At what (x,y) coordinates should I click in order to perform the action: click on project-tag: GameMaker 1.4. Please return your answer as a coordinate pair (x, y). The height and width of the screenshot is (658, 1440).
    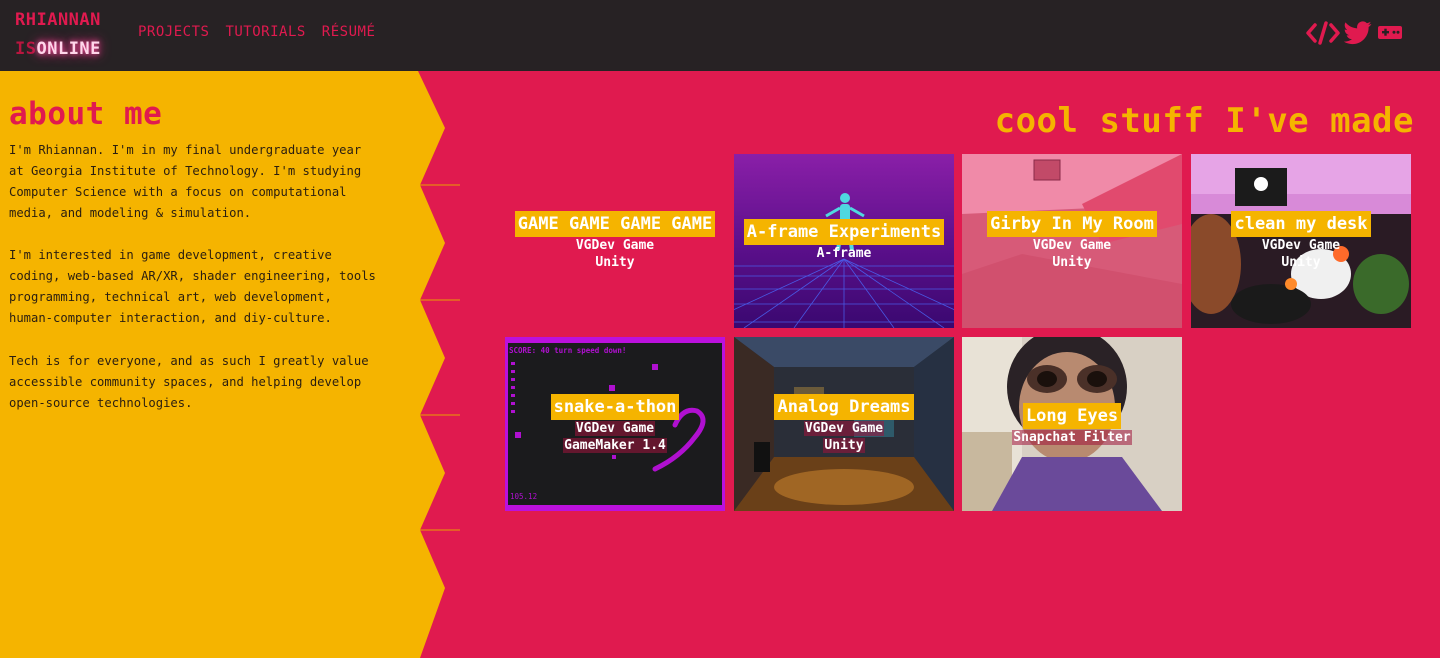
    Looking at the image, I should click on (615, 445).